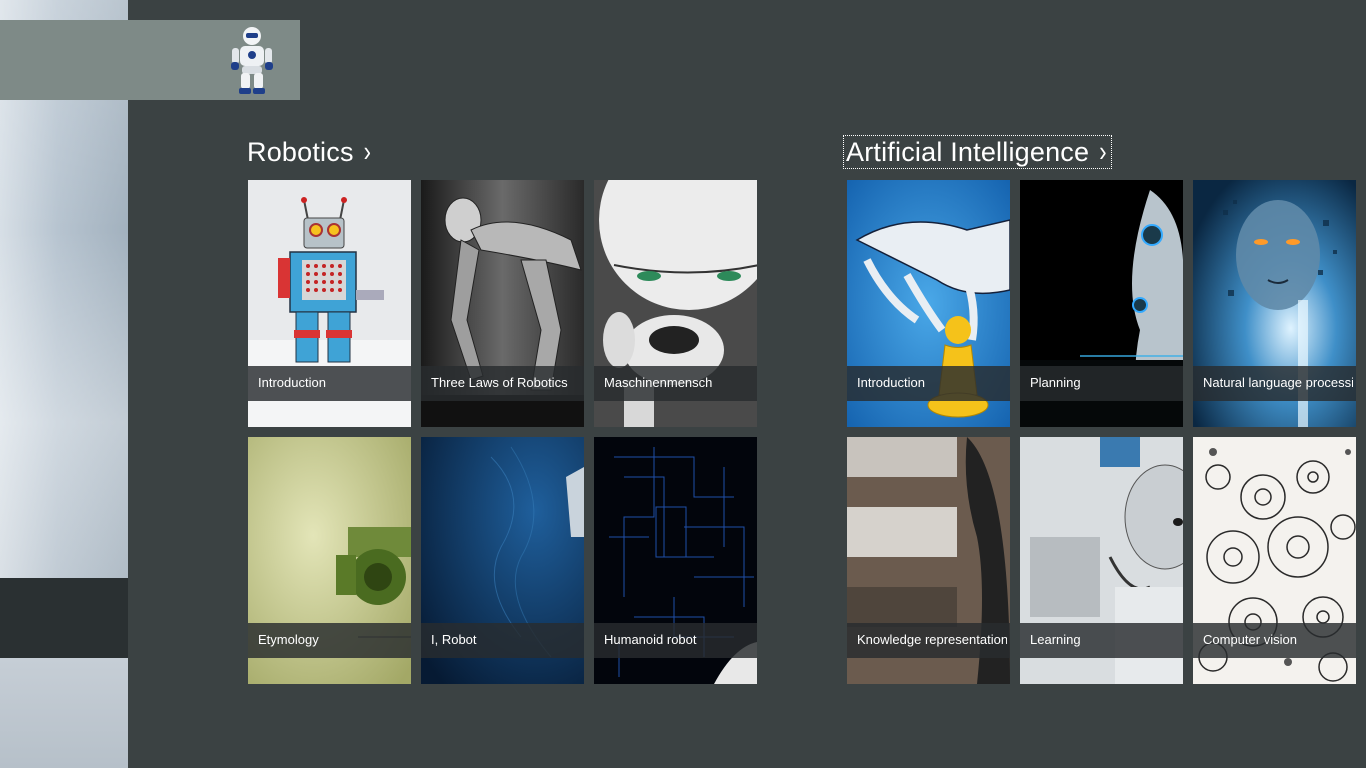  I want to click on tile-caption: Maschinenmensch, so click(675, 383).